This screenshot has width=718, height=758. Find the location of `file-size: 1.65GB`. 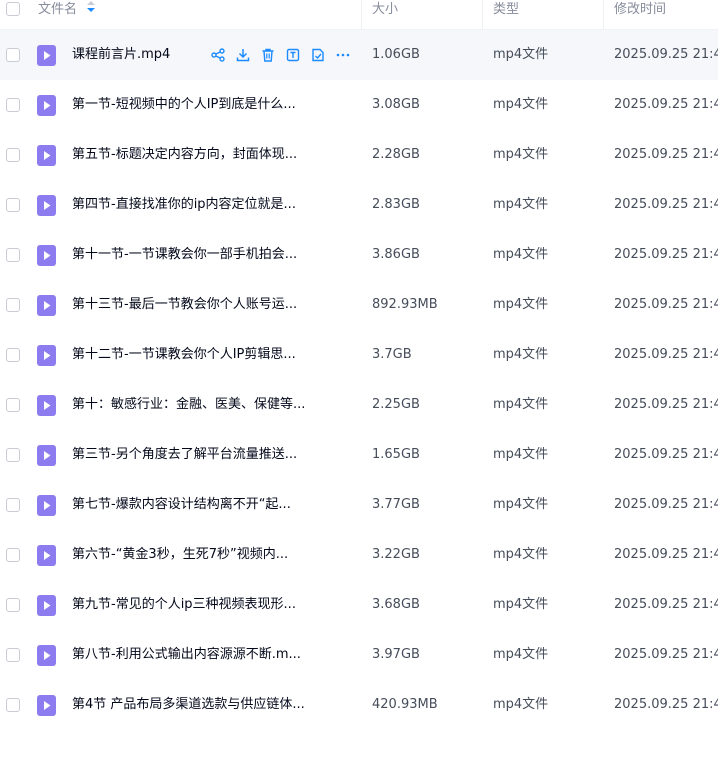

file-size: 1.65GB is located at coordinates (396, 454).